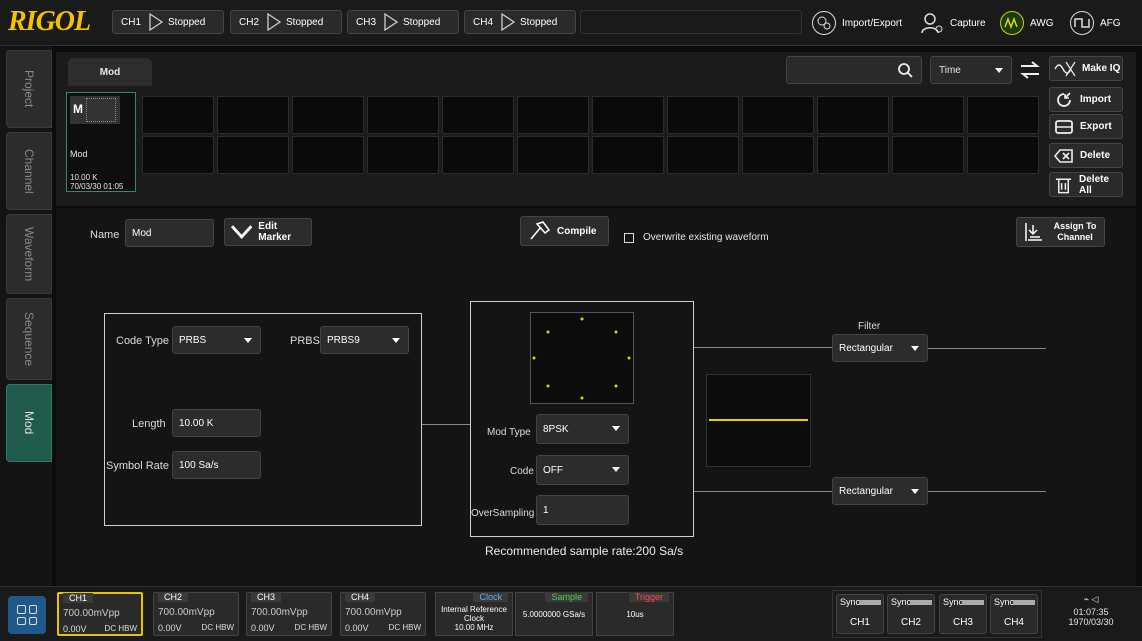  What do you see at coordinates (971, 70) in the screenshot?
I see `sort-select: Time` at bounding box center [971, 70].